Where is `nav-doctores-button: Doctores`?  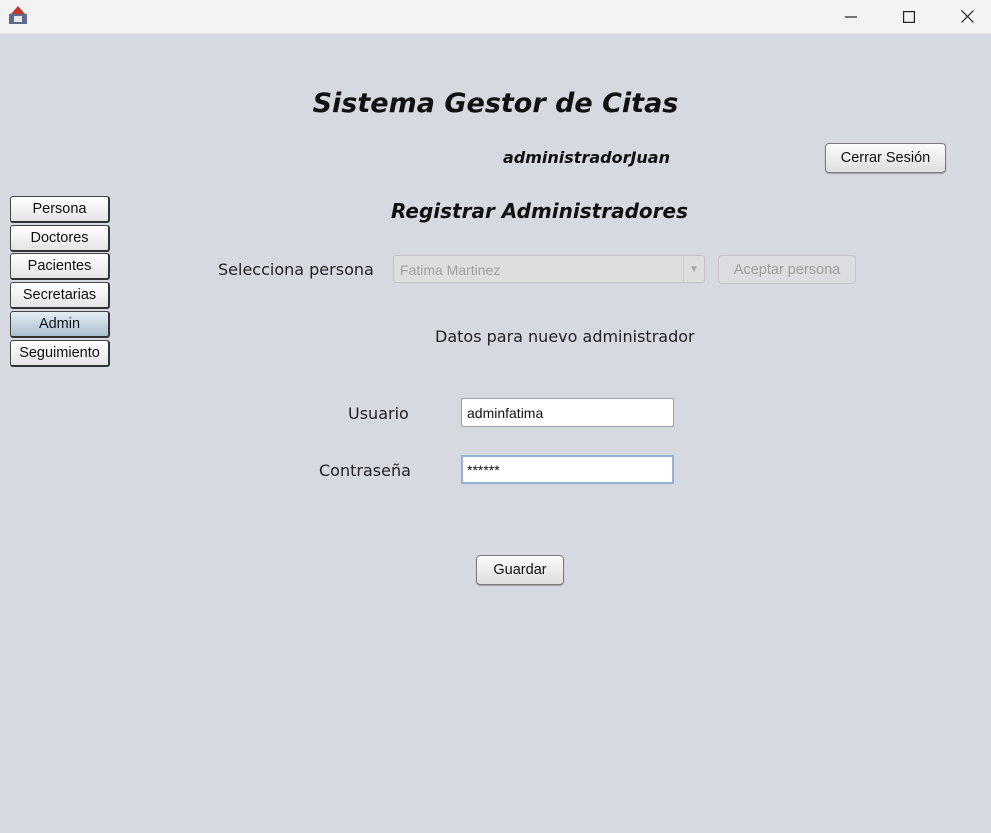
nav-doctores-button: Doctores is located at coordinates (60, 238).